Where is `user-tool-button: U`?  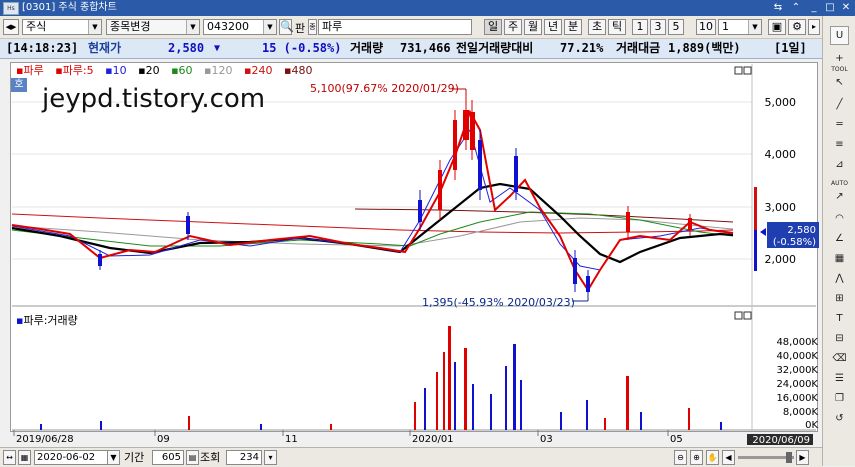 user-tool-button: U is located at coordinates (839, 35).